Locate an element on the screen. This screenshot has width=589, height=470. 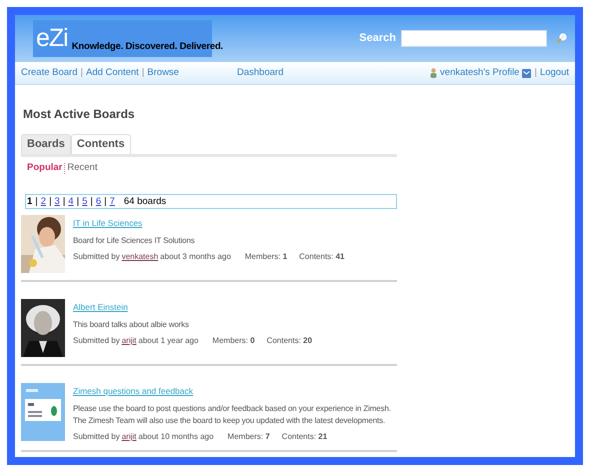
member-count: Members: 0 is located at coordinates (233, 341).